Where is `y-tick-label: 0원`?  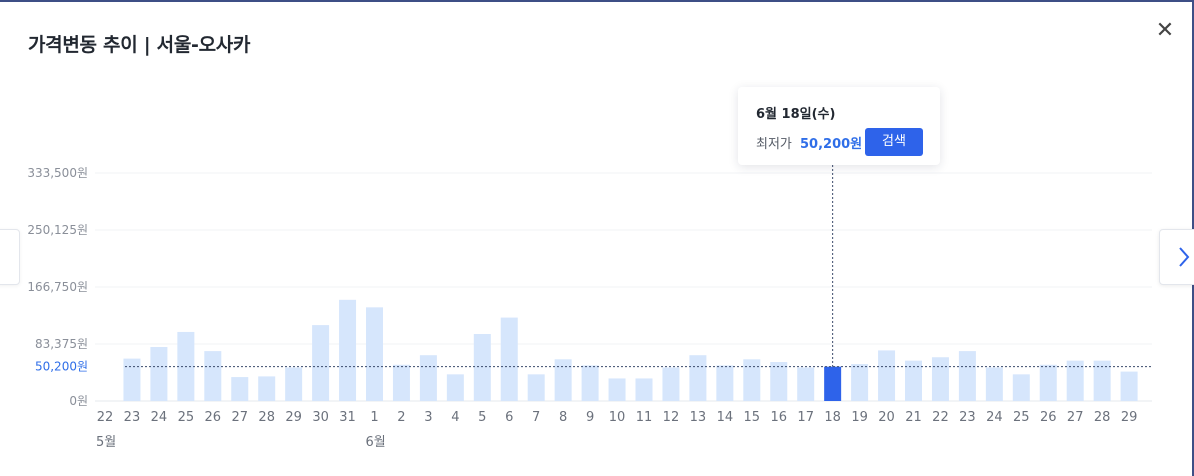 y-tick-label: 0원 is located at coordinates (78, 401).